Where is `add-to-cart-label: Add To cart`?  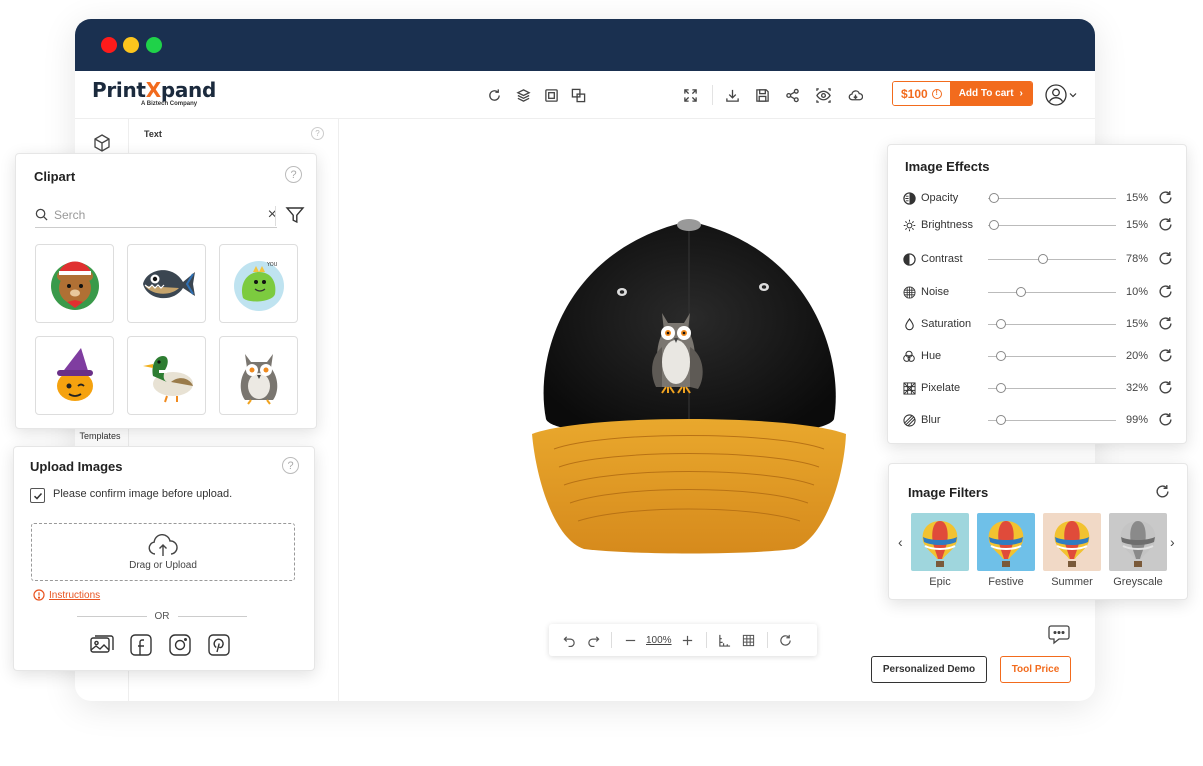
add-to-cart-label: Add To cart is located at coordinates (986, 93).